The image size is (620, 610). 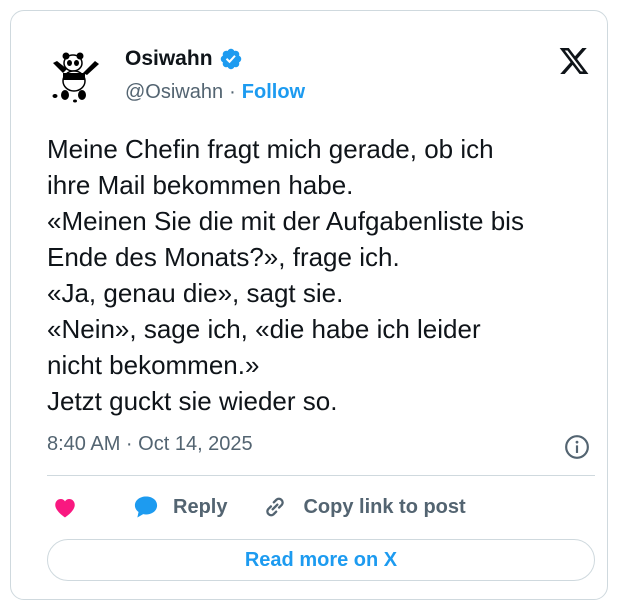 I want to click on reply-button: Reply, so click(x=179, y=507).